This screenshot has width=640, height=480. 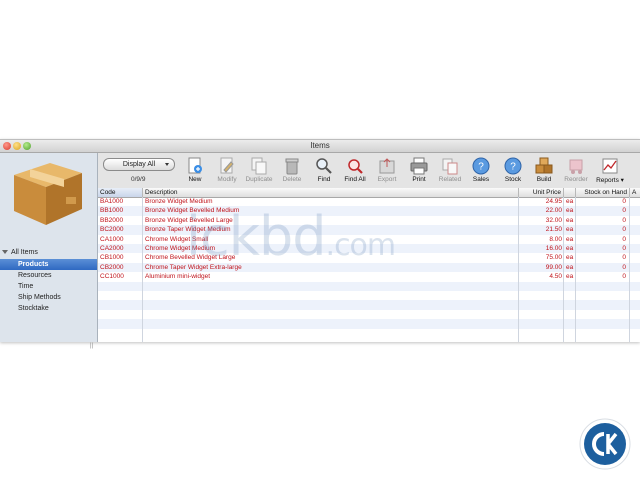 I want to click on duplicate-button: Duplicate, so click(x=259, y=172).